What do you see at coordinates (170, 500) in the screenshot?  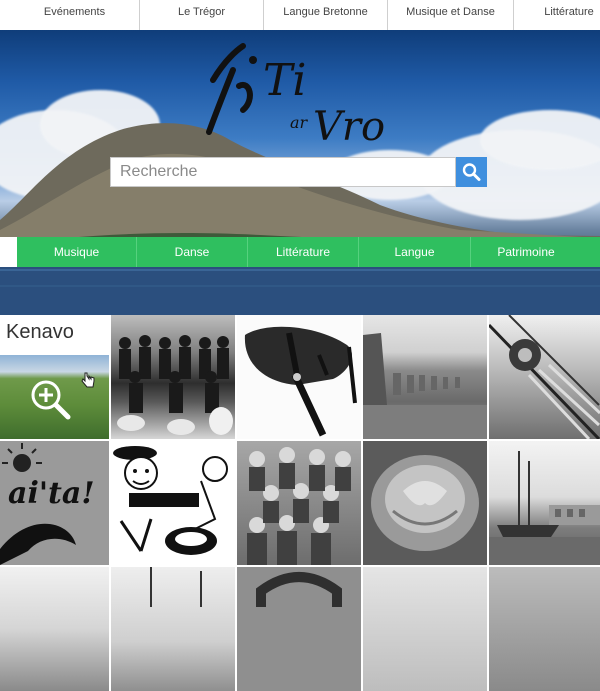 I see `cartoon-dancers-image` at bounding box center [170, 500].